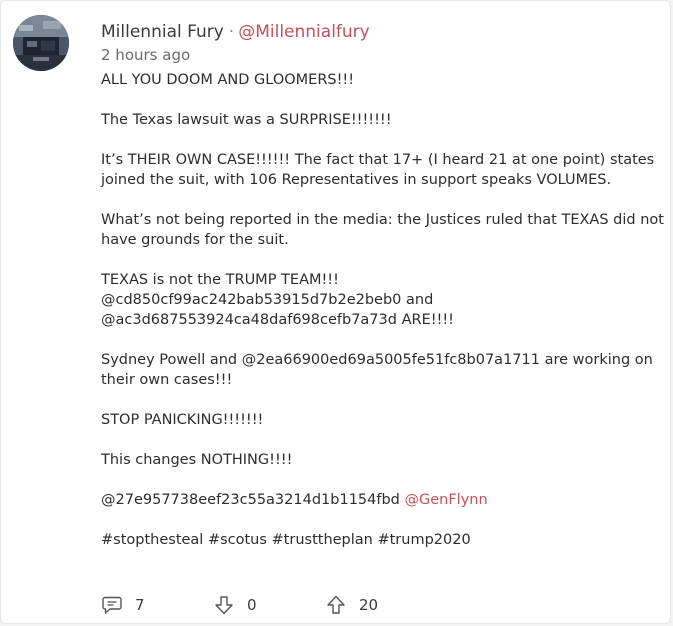  What do you see at coordinates (269, 605) in the screenshot?
I see `downvote-button: 0` at bounding box center [269, 605].